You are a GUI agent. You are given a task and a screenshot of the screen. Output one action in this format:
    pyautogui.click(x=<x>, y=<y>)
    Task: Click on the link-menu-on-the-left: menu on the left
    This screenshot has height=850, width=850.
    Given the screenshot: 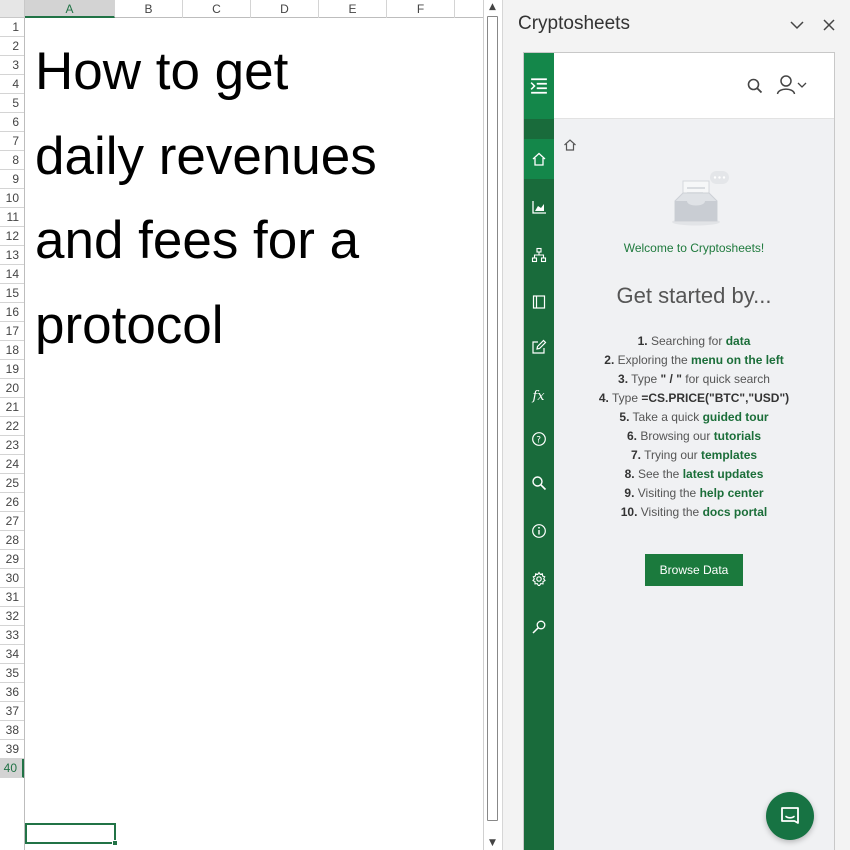 What is the action you would take?
    pyautogui.click(x=737, y=360)
    